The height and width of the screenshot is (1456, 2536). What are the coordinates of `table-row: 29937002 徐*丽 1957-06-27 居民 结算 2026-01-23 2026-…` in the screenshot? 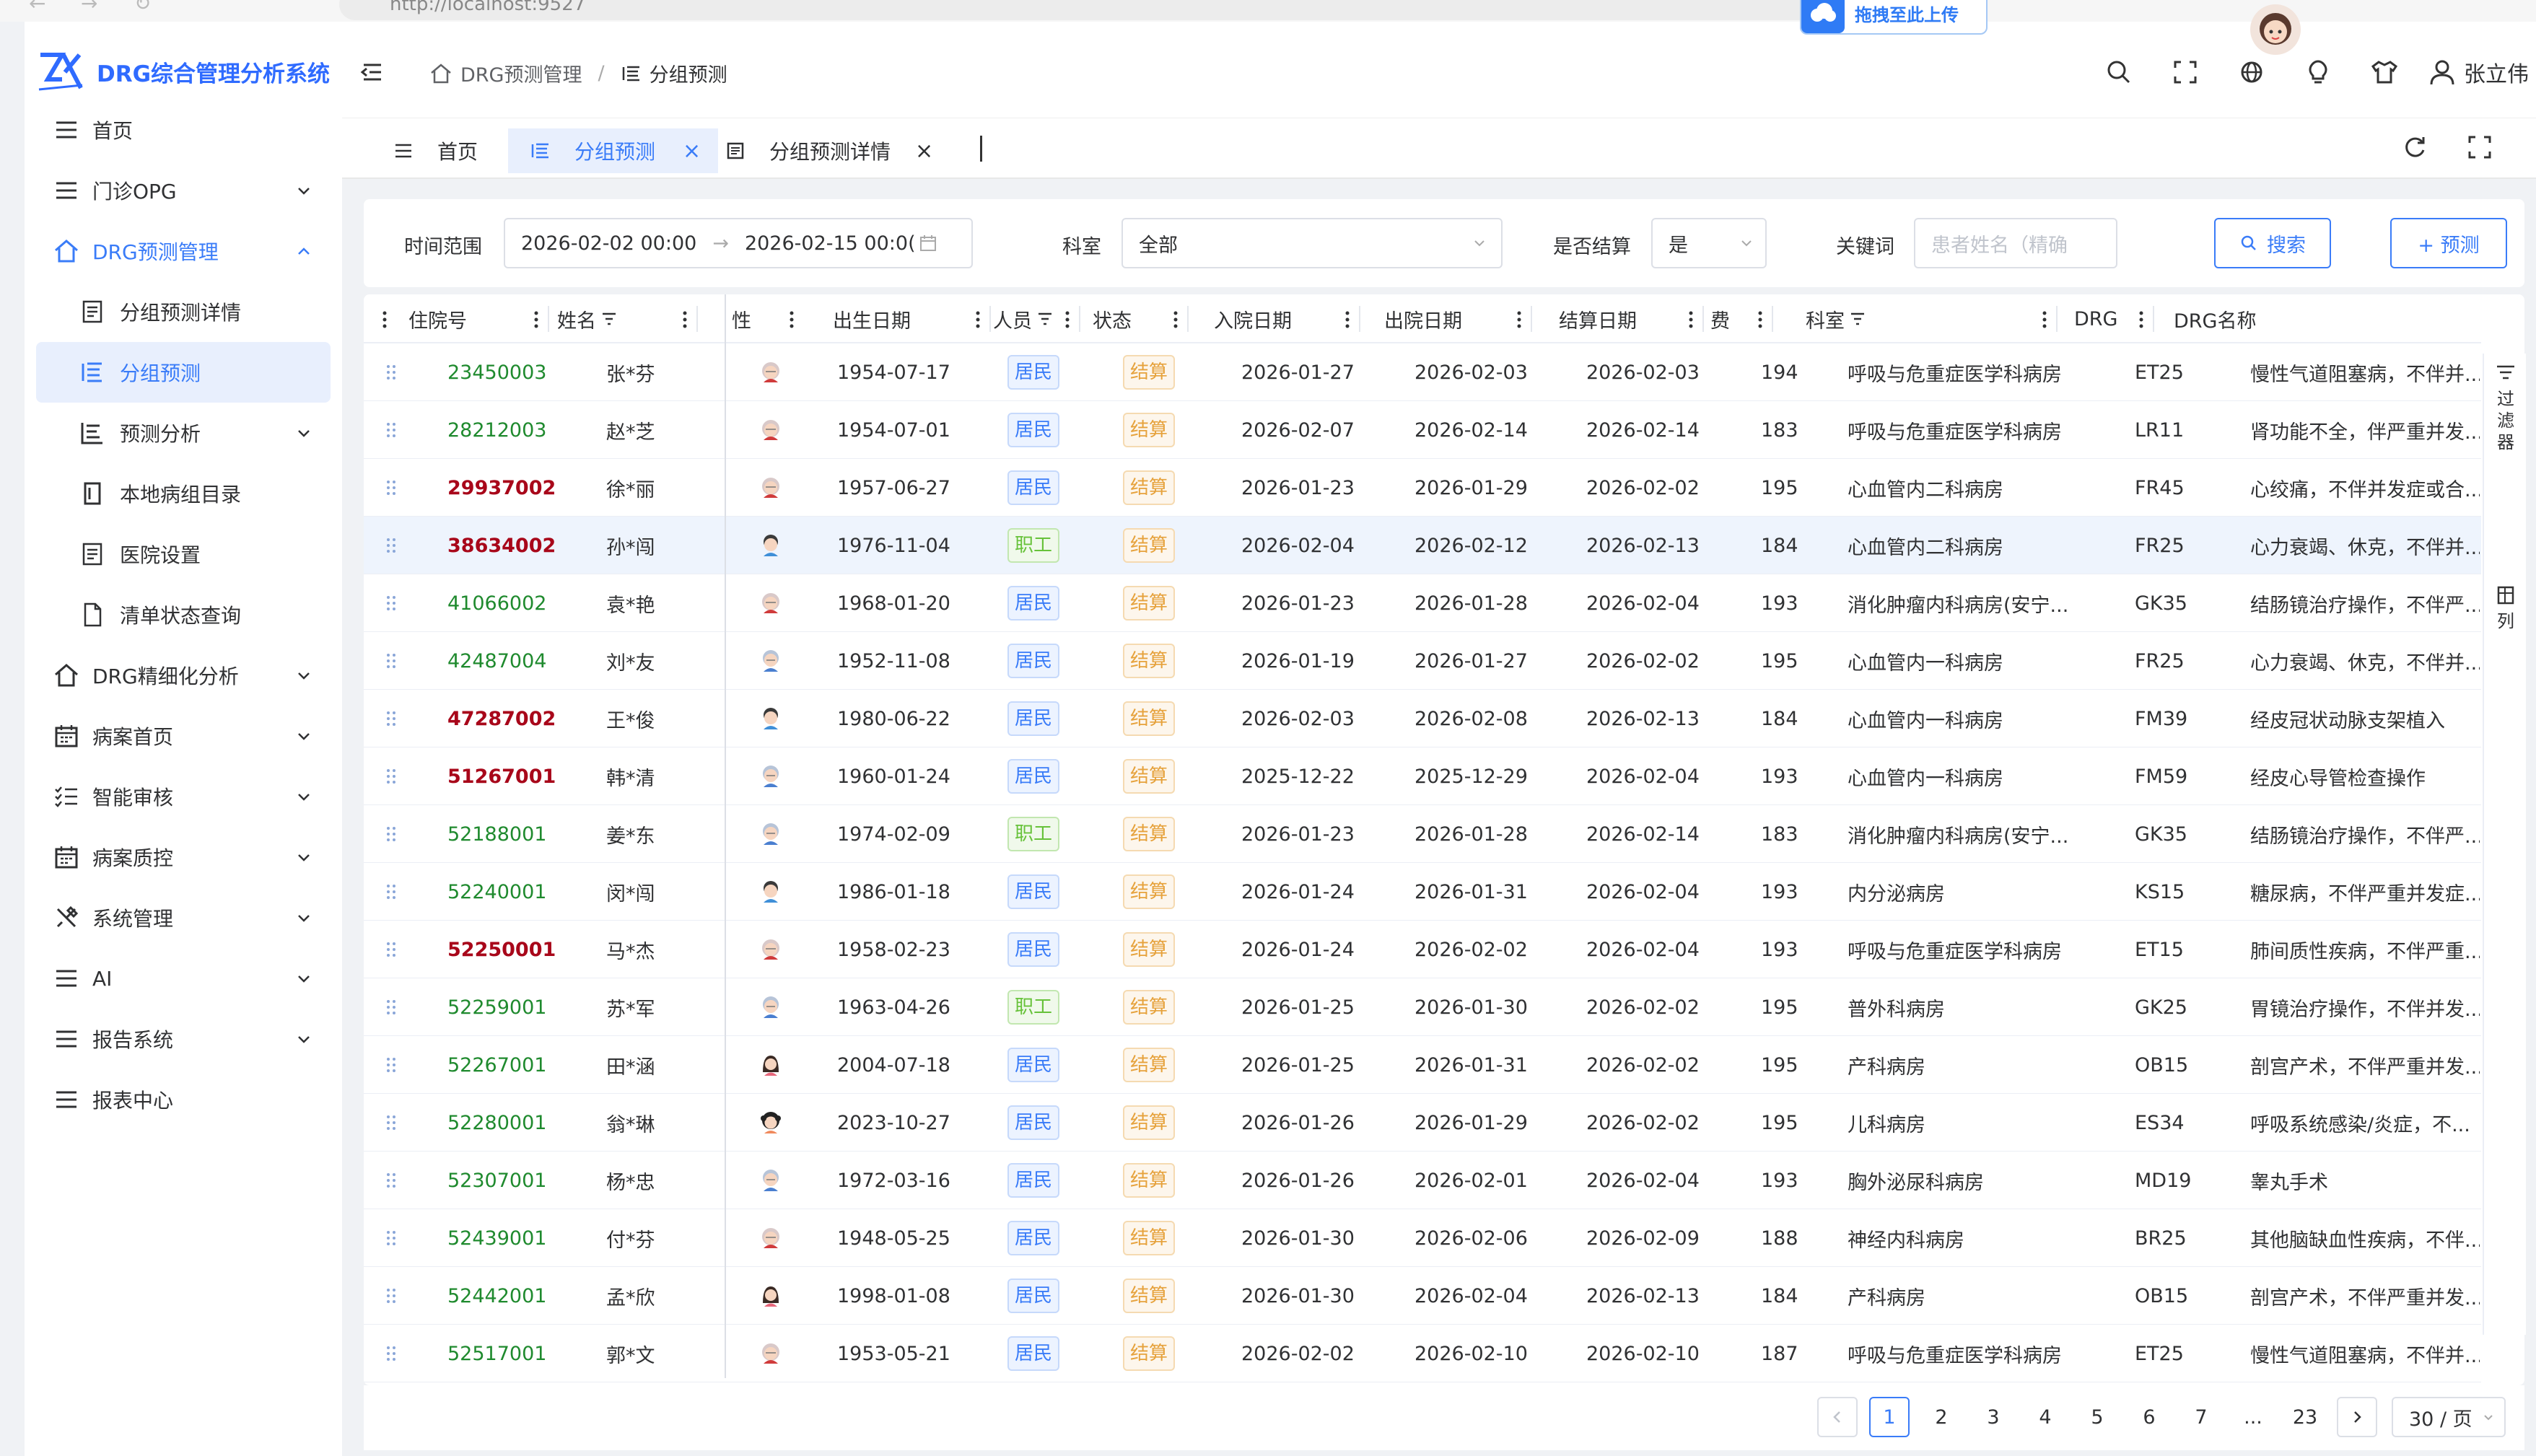 It's located at (1422, 488).